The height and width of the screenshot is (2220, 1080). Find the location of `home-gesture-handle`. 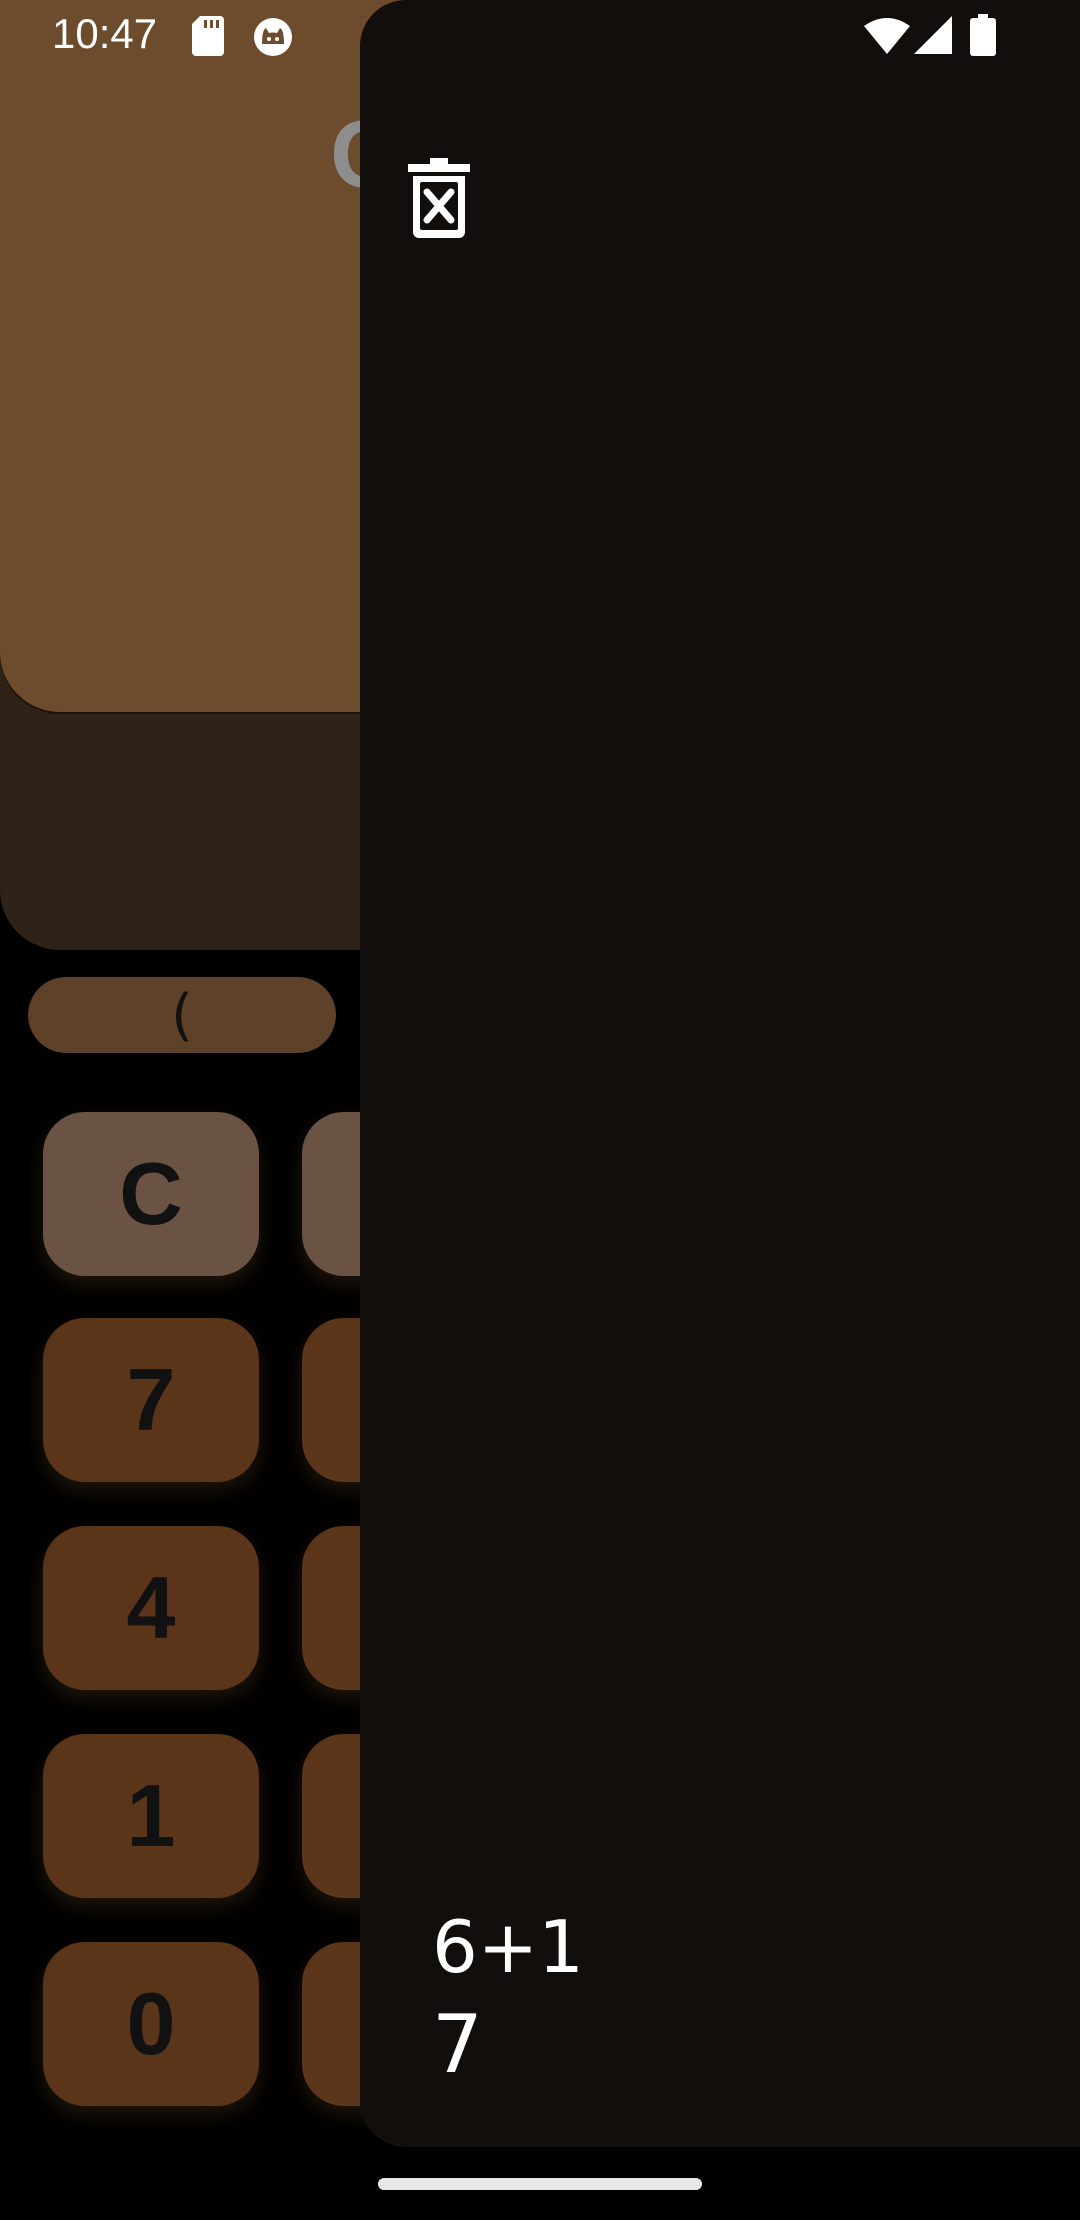

home-gesture-handle is located at coordinates (540, 2184).